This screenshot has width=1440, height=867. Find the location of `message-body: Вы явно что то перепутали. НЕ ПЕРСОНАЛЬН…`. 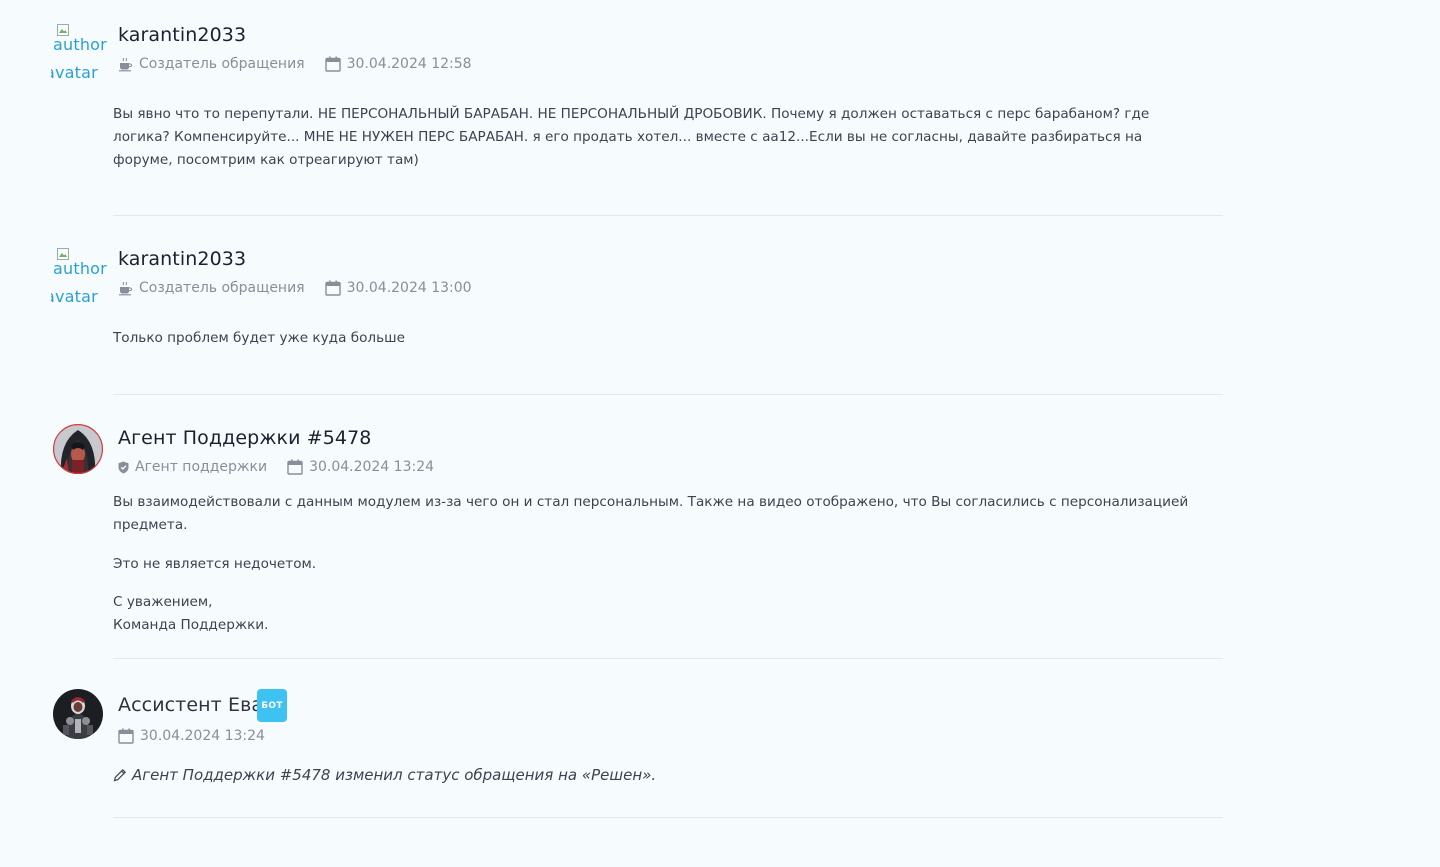

message-body: Вы явно что то перепутали. НЕ ПЕРСОНАЛЬН… is located at coordinates (658, 137).